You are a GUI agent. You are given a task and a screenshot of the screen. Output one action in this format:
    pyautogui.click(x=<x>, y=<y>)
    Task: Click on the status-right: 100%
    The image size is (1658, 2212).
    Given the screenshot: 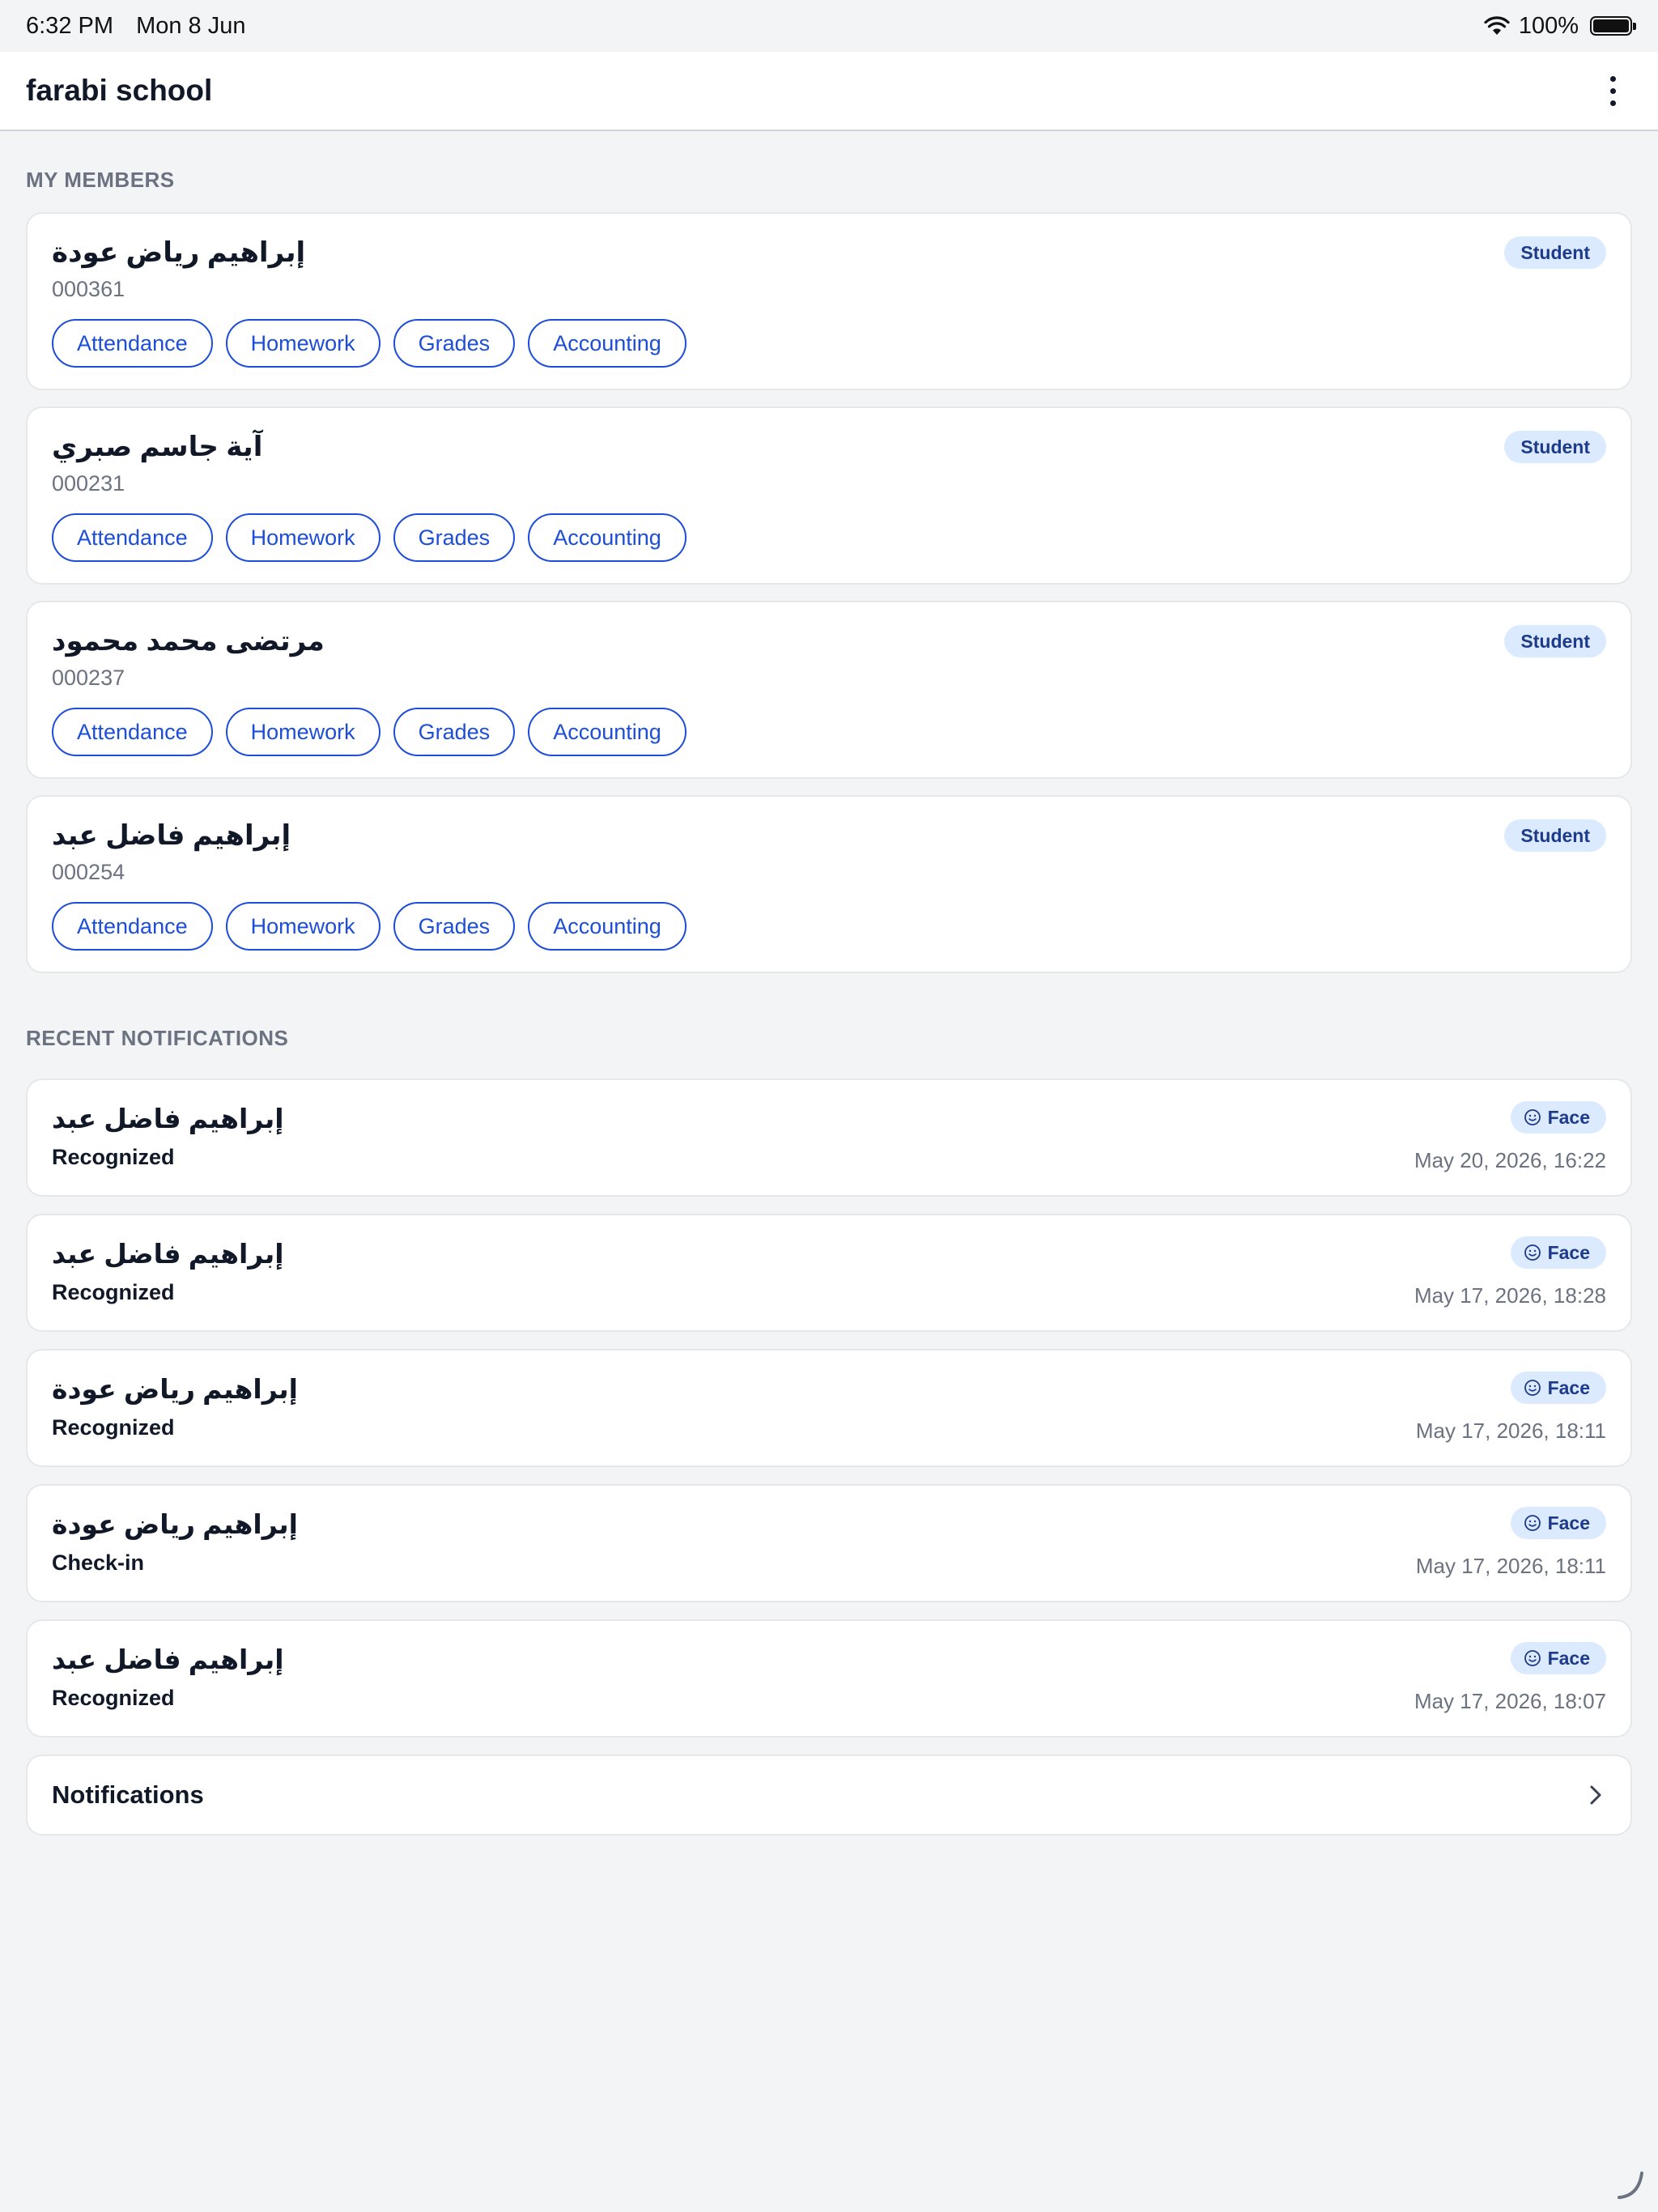 What is the action you would take?
    pyautogui.click(x=1559, y=26)
    